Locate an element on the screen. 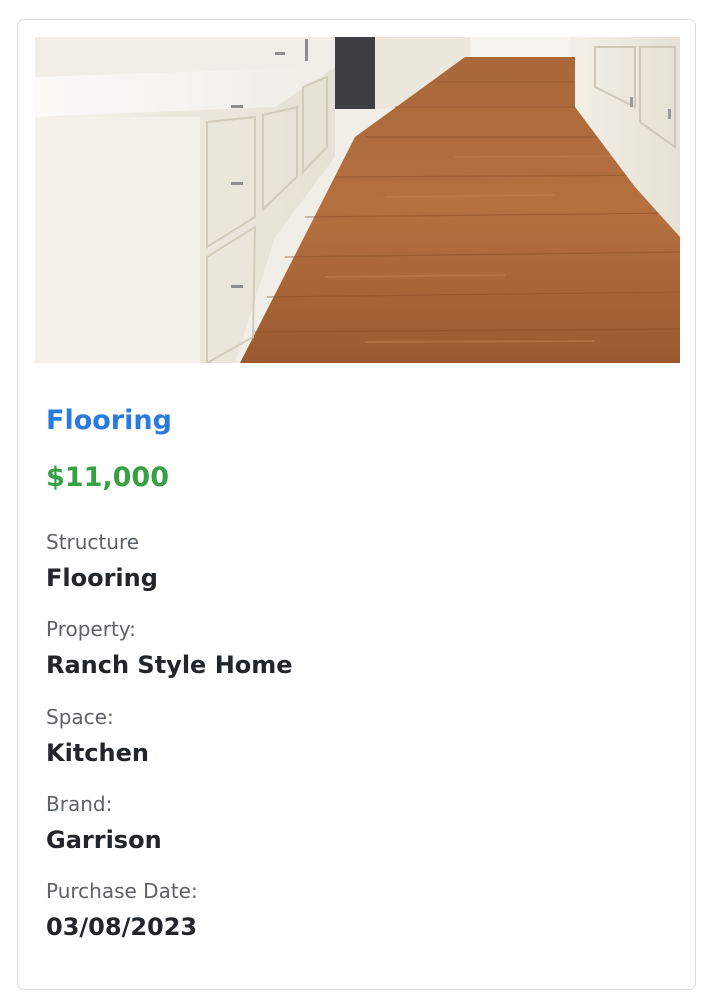 Image resolution: width=716 pixels, height=1006 pixels. purchase-date-label: Purchase Date: is located at coordinates (122, 891).